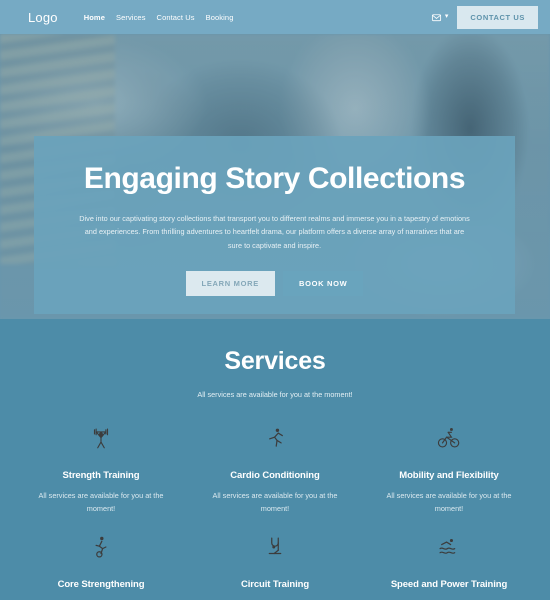  What do you see at coordinates (323, 284) in the screenshot?
I see `book-now-button: BOOK NOW` at bounding box center [323, 284].